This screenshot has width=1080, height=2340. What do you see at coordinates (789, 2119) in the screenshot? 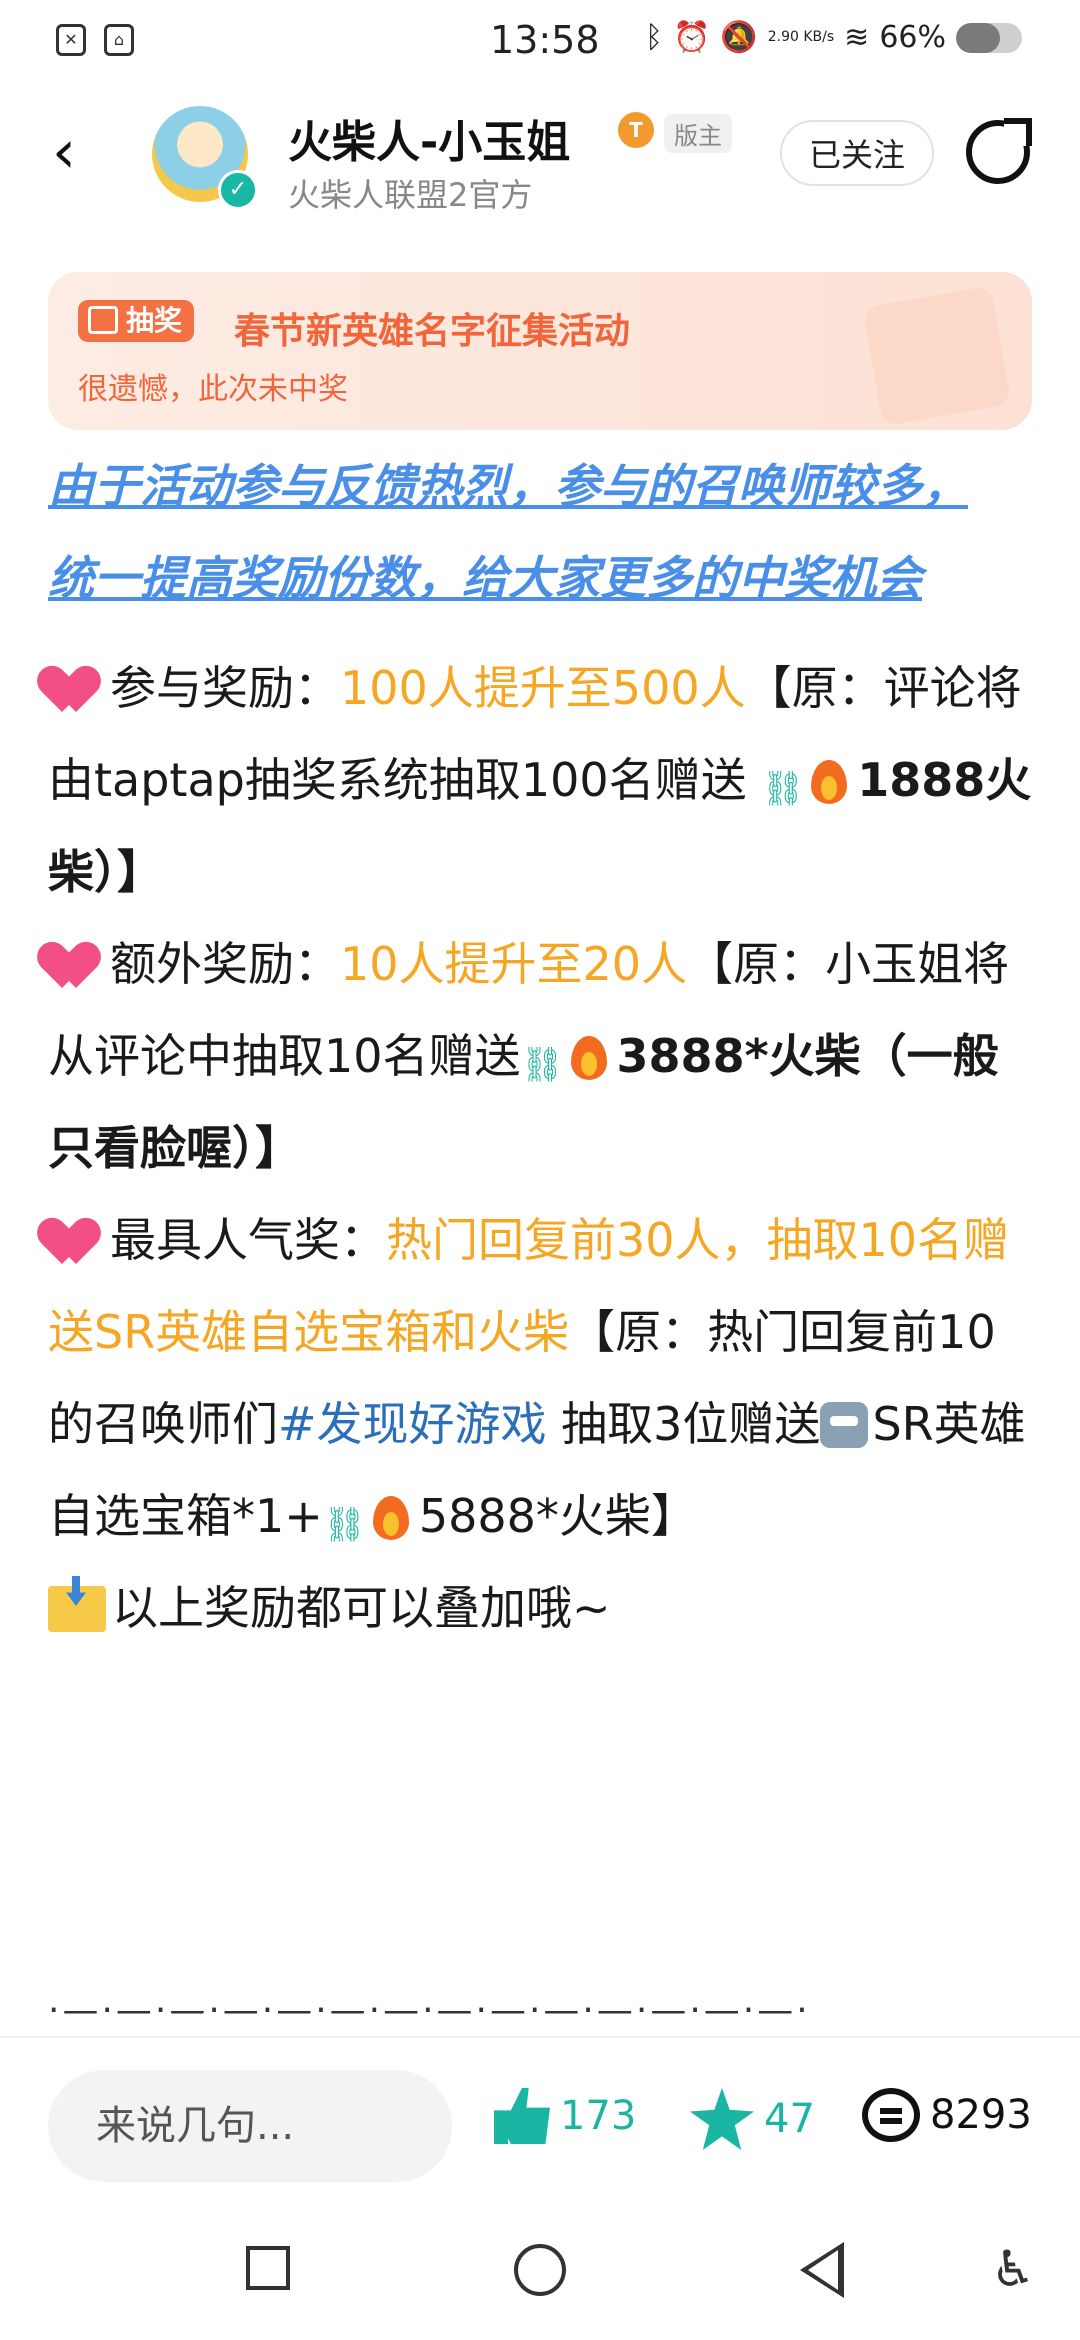
I see `favorite-count: 47` at bounding box center [789, 2119].